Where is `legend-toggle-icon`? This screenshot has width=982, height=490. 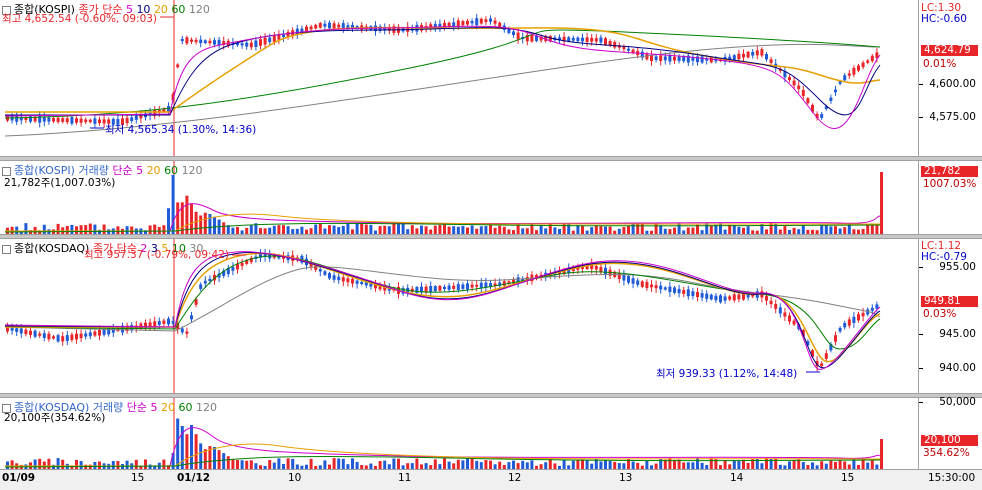 legend-toggle-icon is located at coordinates (6, 249).